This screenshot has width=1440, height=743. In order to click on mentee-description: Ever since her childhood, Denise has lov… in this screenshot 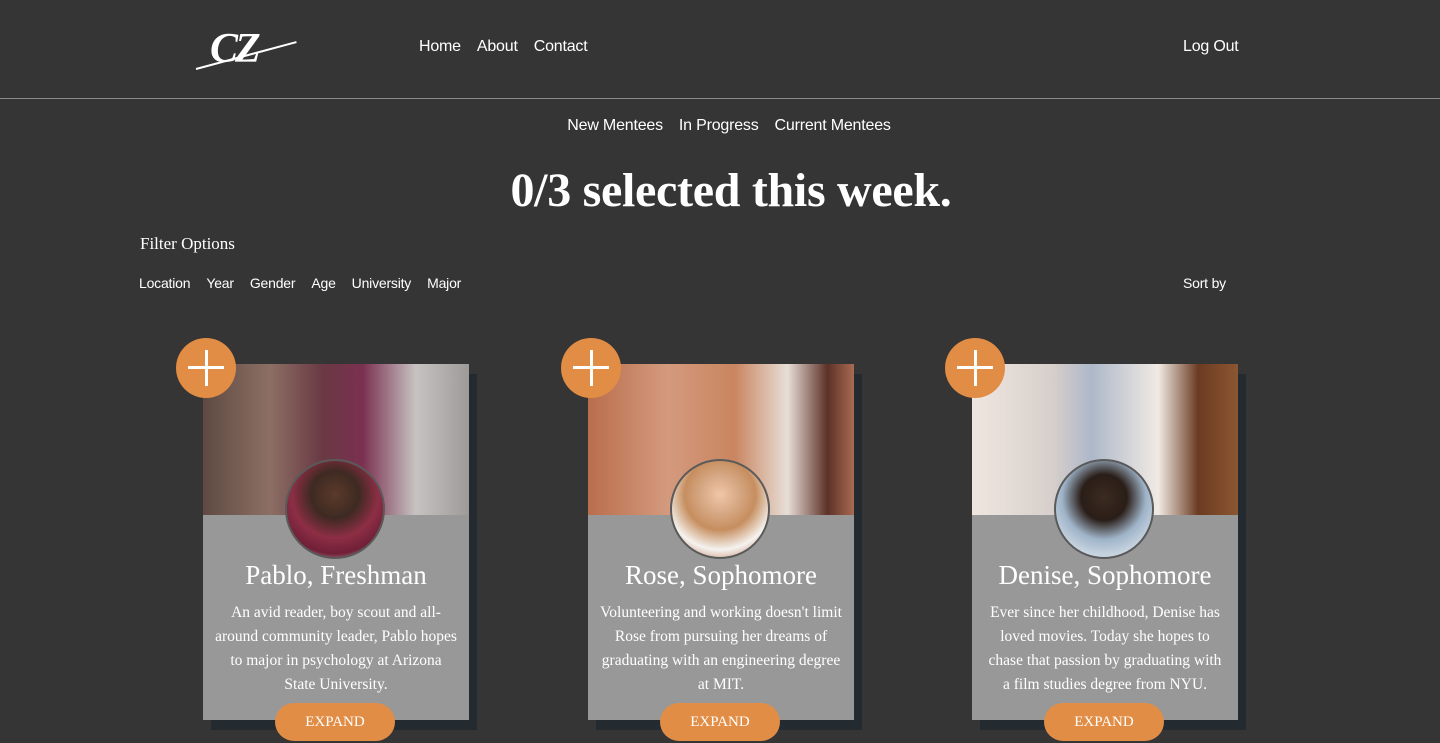, I will do `click(1105, 648)`.